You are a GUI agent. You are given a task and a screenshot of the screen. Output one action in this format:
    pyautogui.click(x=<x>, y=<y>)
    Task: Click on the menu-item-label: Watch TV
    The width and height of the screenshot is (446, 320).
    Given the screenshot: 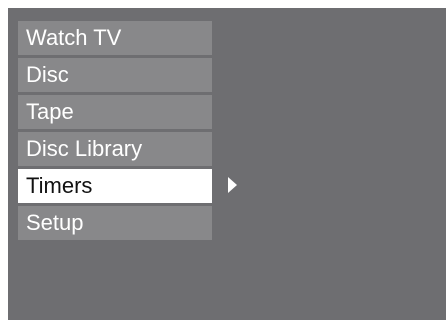 What is the action you would take?
    pyautogui.click(x=74, y=37)
    